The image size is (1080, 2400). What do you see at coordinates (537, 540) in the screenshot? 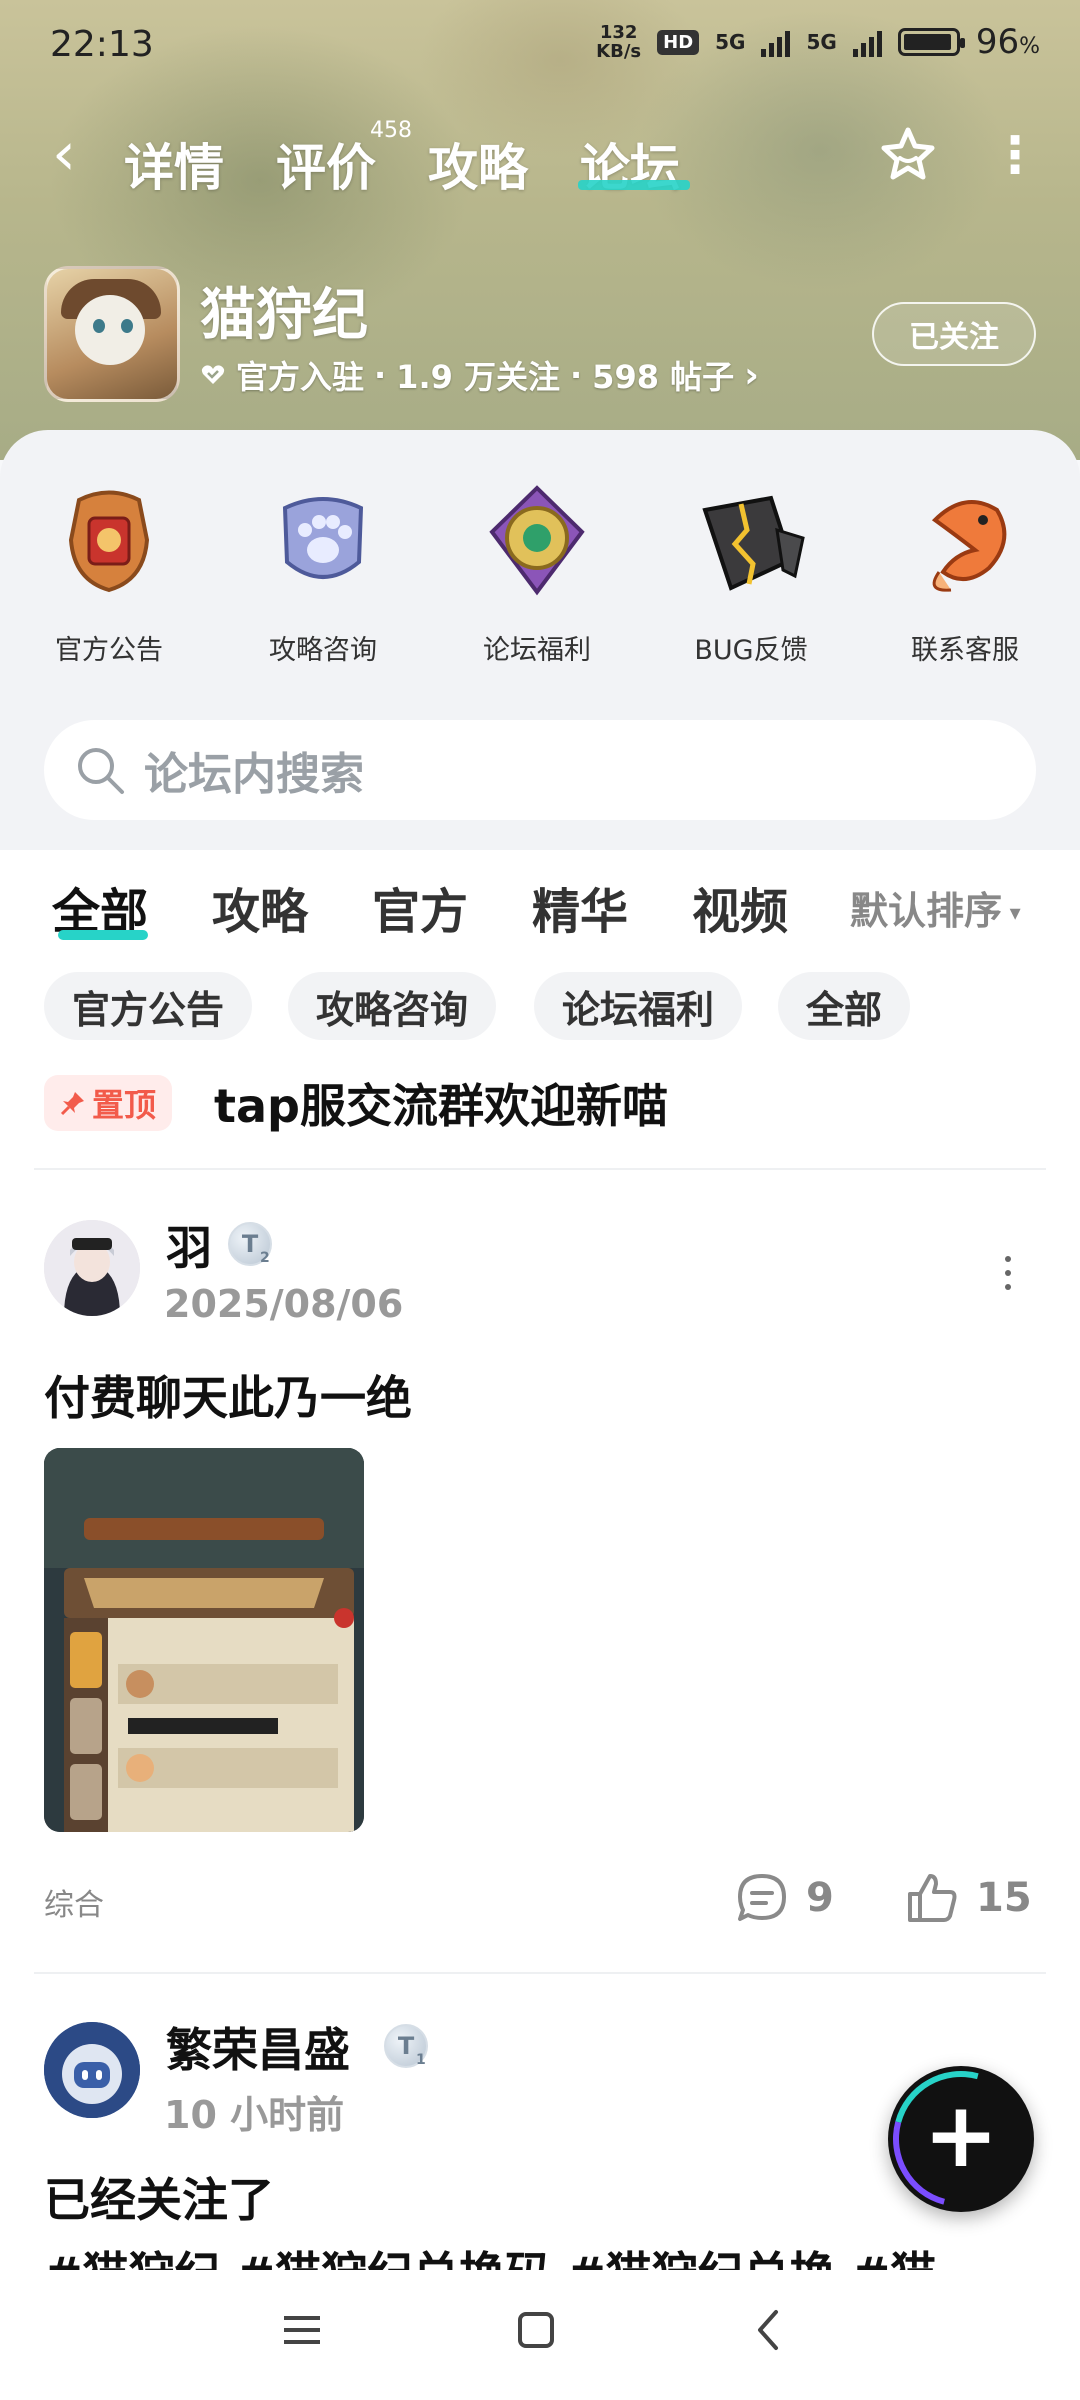
I see `jewel-medal-icon` at bounding box center [537, 540].